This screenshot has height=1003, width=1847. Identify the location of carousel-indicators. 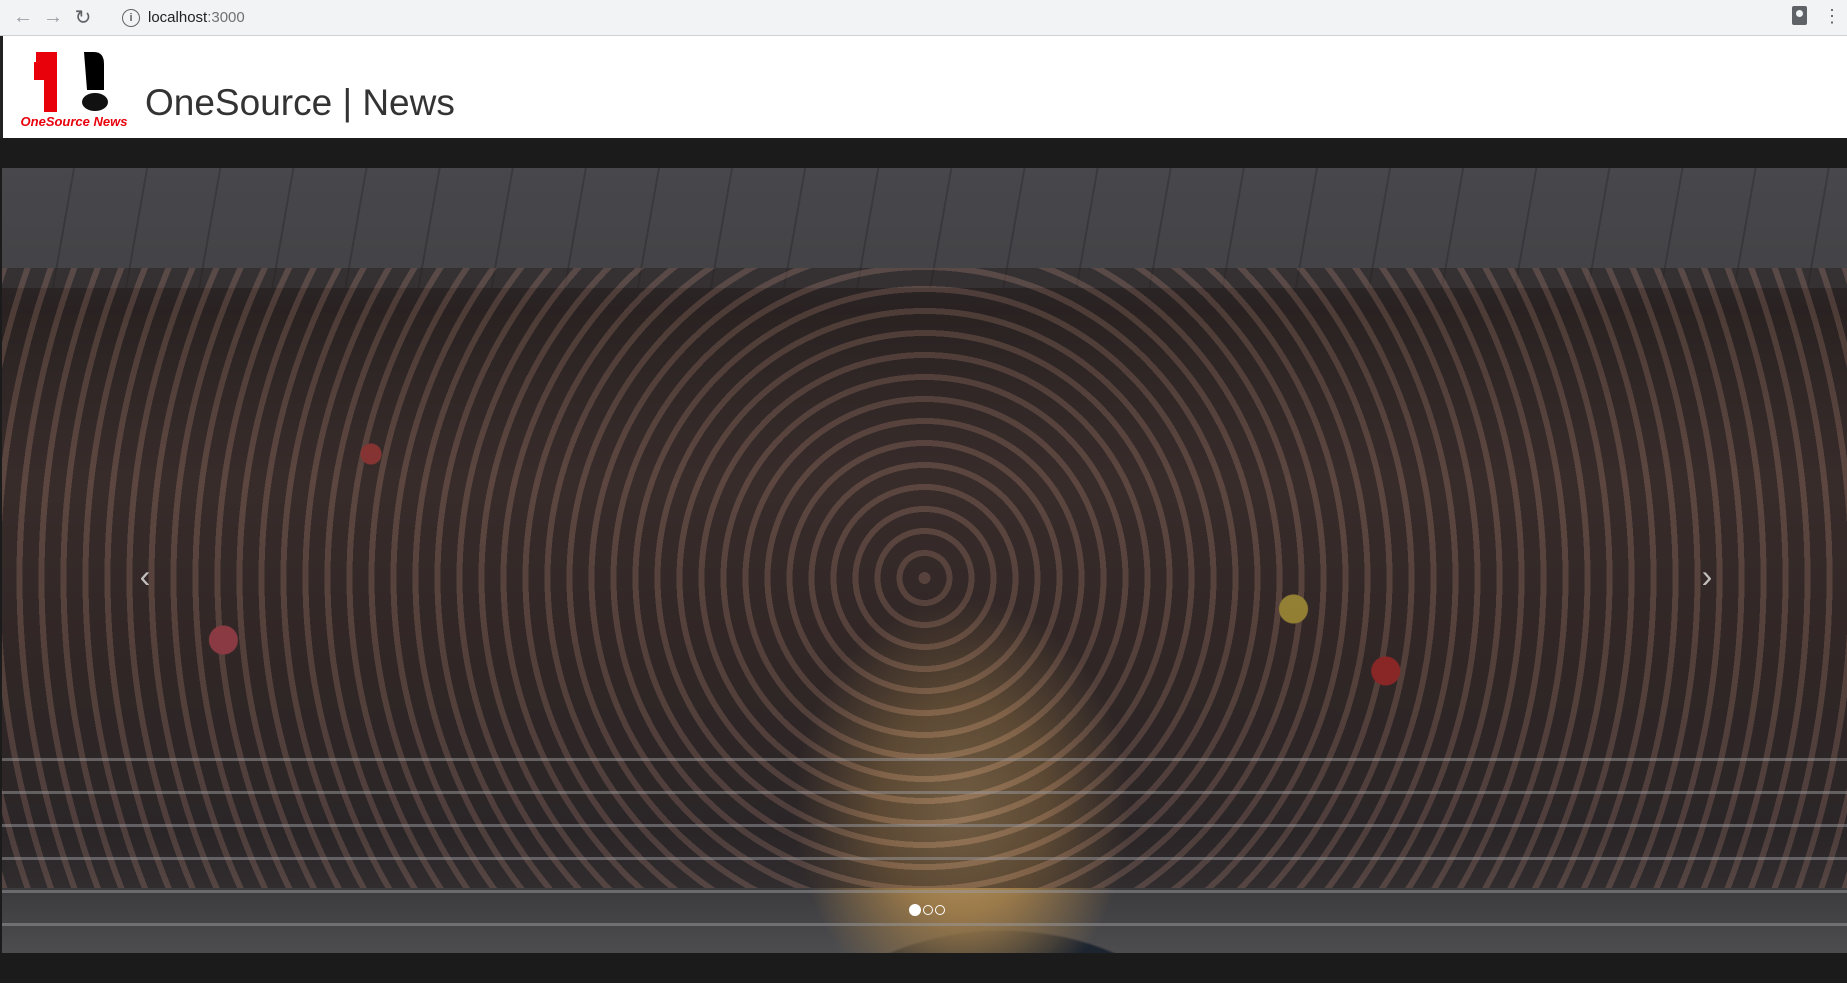
(927, 910).